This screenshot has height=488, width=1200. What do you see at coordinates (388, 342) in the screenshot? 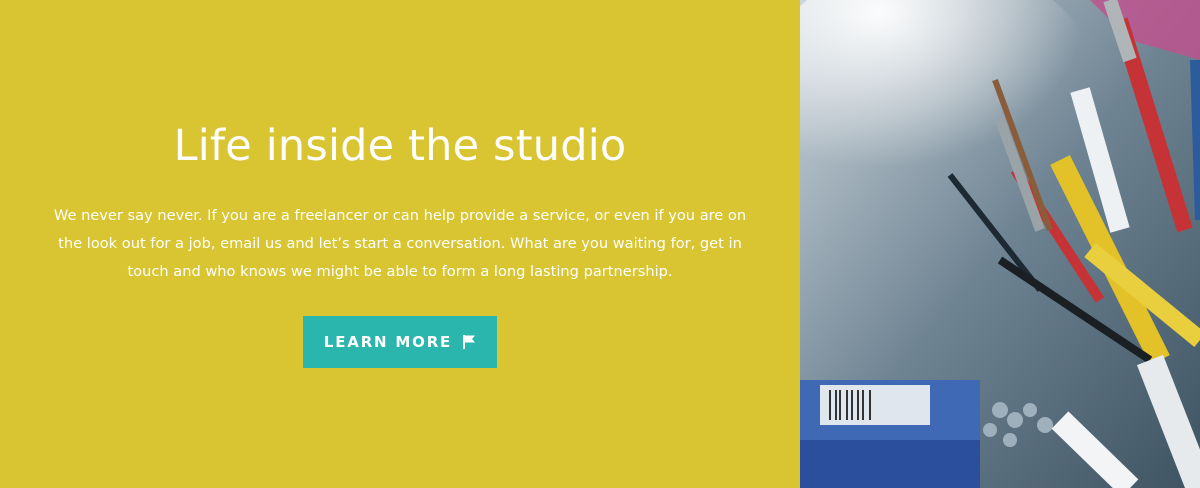
I see `learn-more-label: LEARN MORE` at bounding box center [388, 342].